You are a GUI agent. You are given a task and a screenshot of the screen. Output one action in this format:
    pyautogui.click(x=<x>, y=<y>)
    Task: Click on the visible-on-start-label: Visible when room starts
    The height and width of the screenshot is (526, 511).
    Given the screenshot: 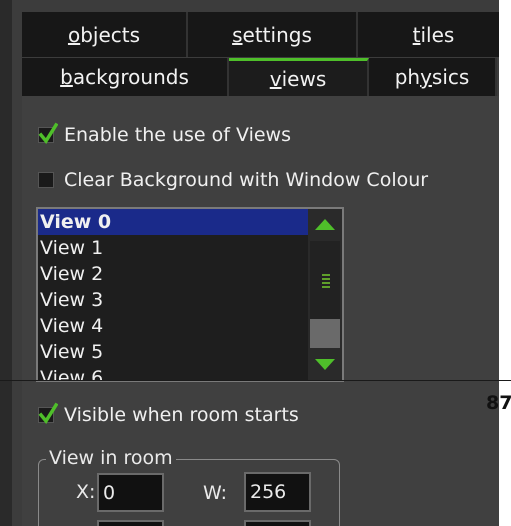 What is the action you would take?
    pyautogui.click(x=181, y=415)
    